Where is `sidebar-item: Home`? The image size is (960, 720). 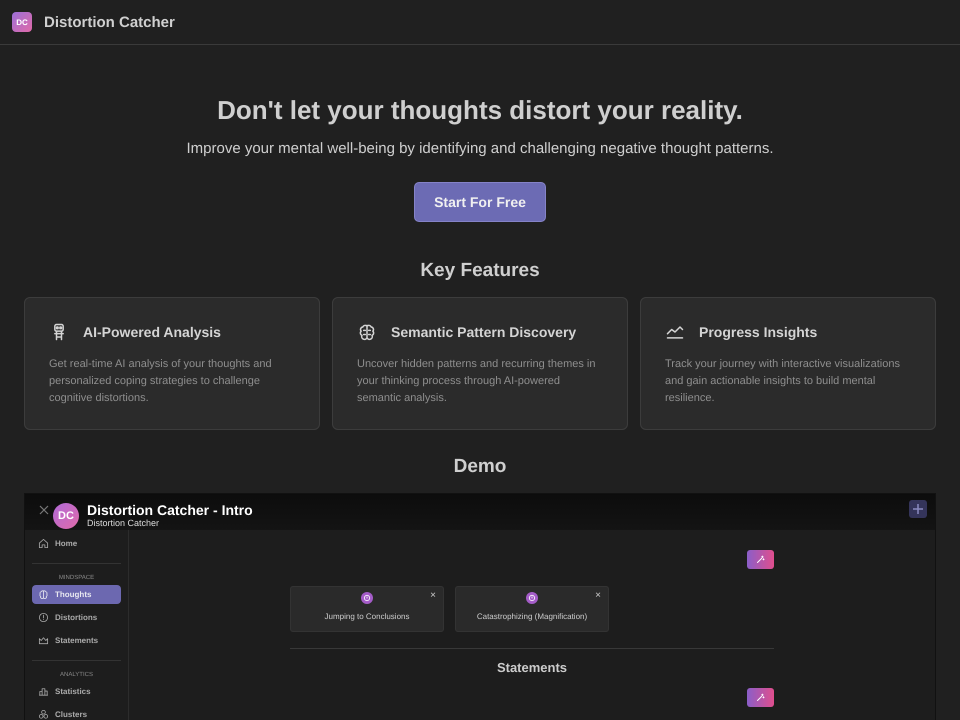
sidebar-item: Home is located at coordinates (76, 543).